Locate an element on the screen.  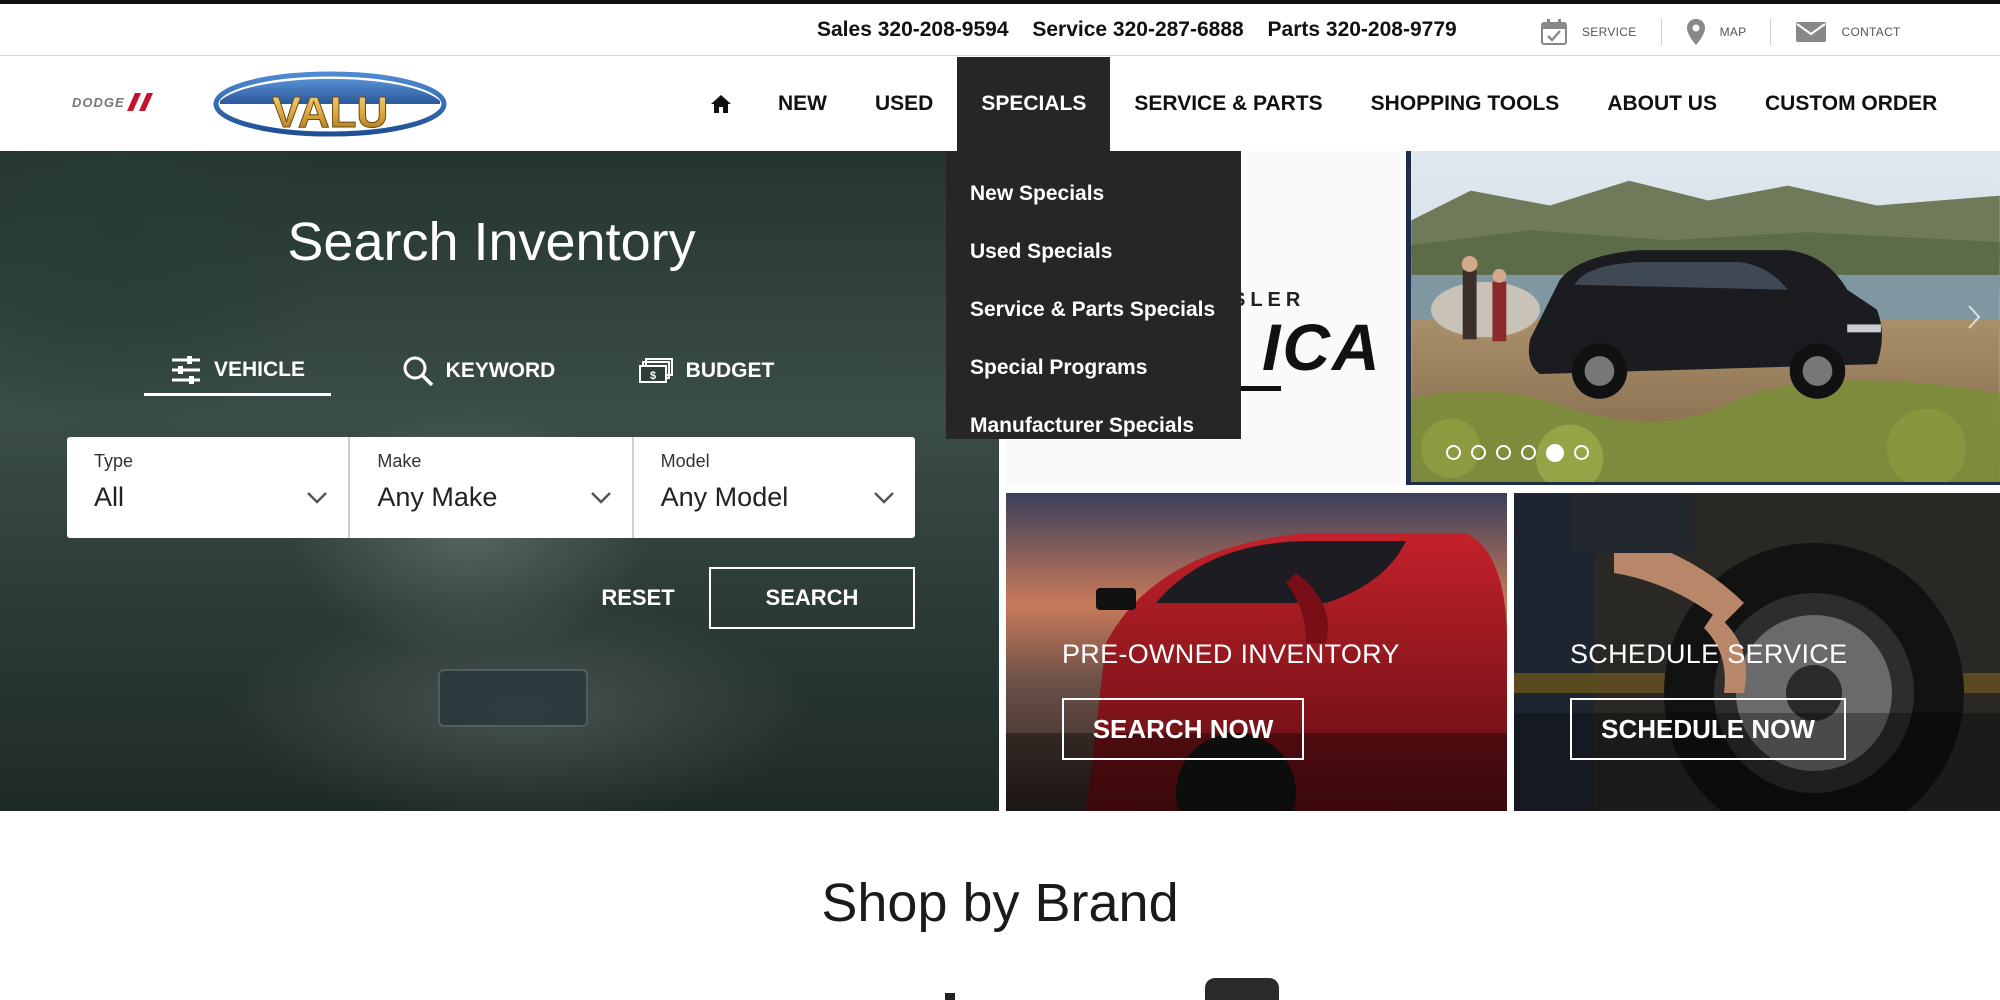
shop-by-brand-title: Shop by Brand is located at coordinates (1000, 903).